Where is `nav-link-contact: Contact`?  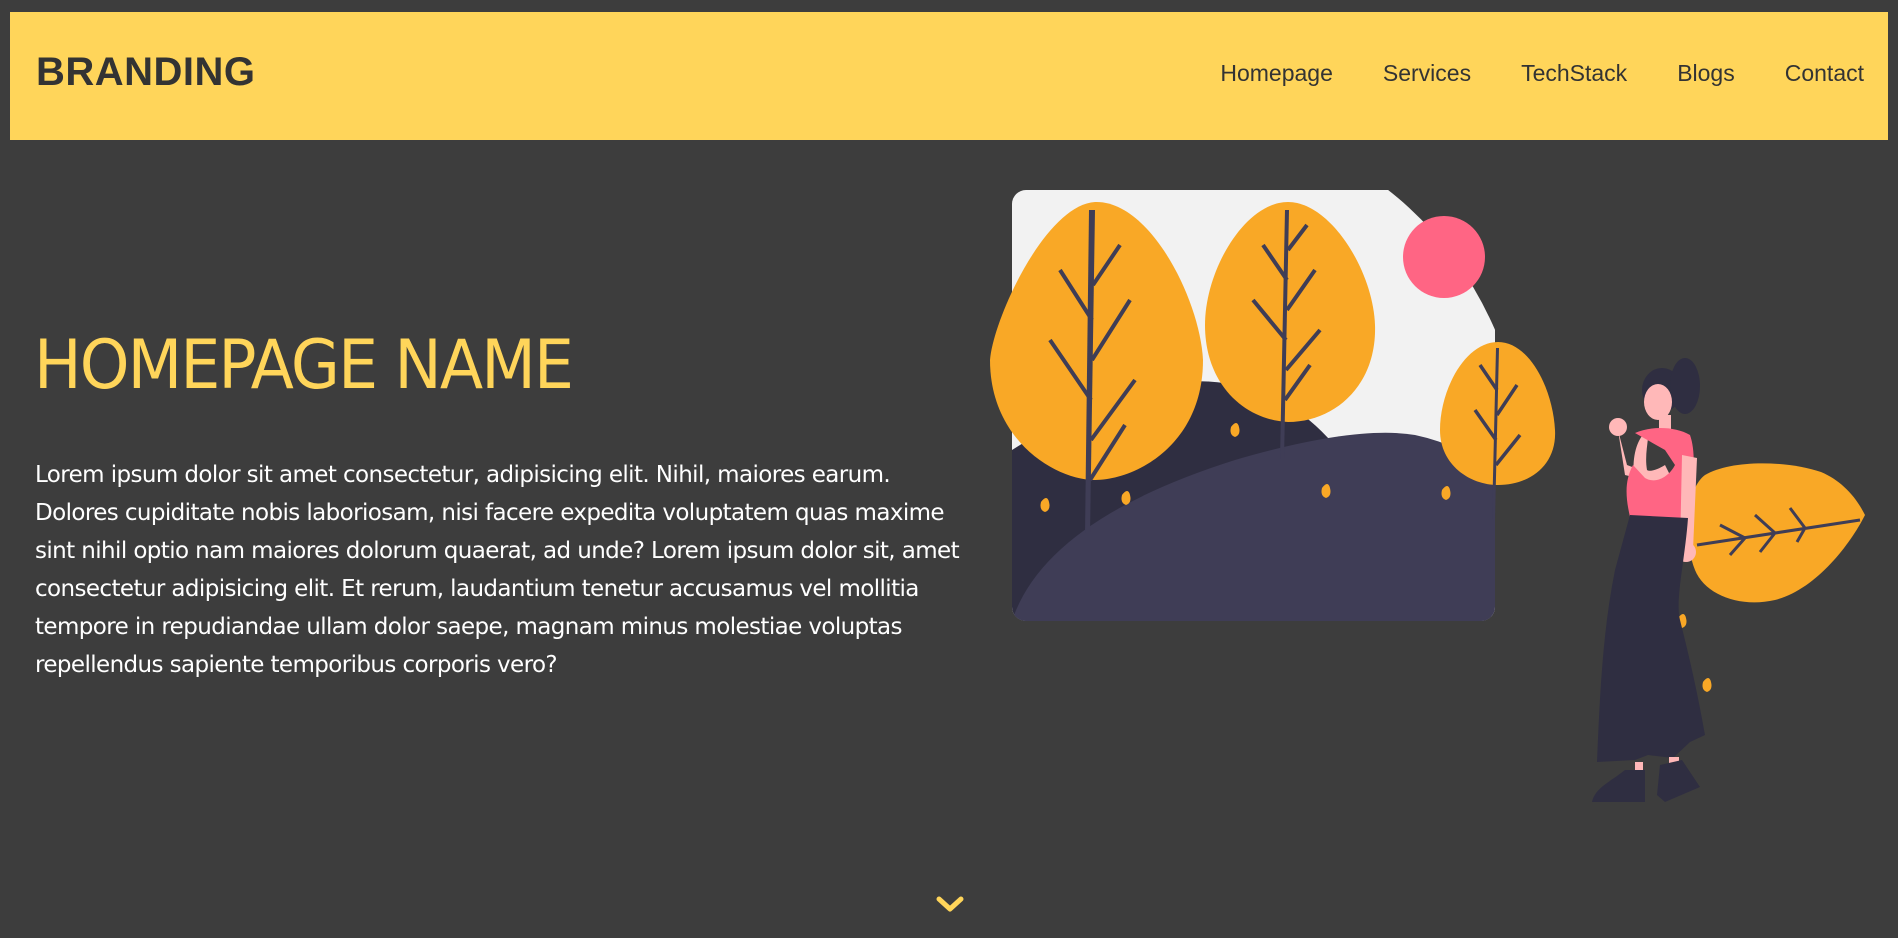
nav-link-contact: Contact is located at coordinates (1824, 73).